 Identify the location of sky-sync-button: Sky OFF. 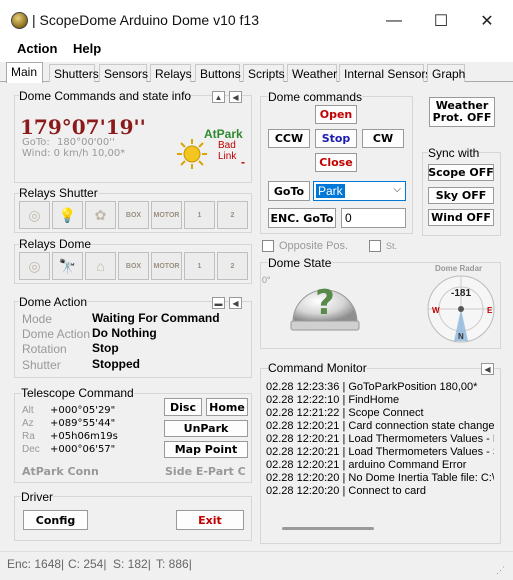
(461, 195).